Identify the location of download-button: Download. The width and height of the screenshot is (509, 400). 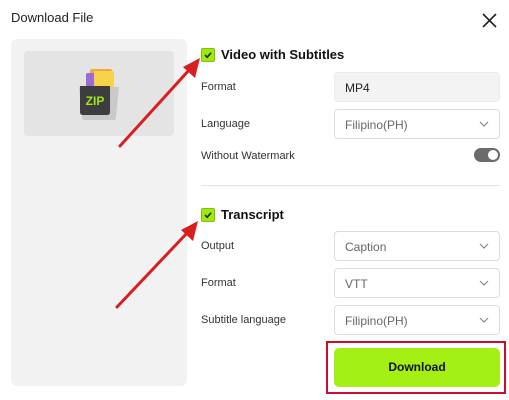
(417, 367).